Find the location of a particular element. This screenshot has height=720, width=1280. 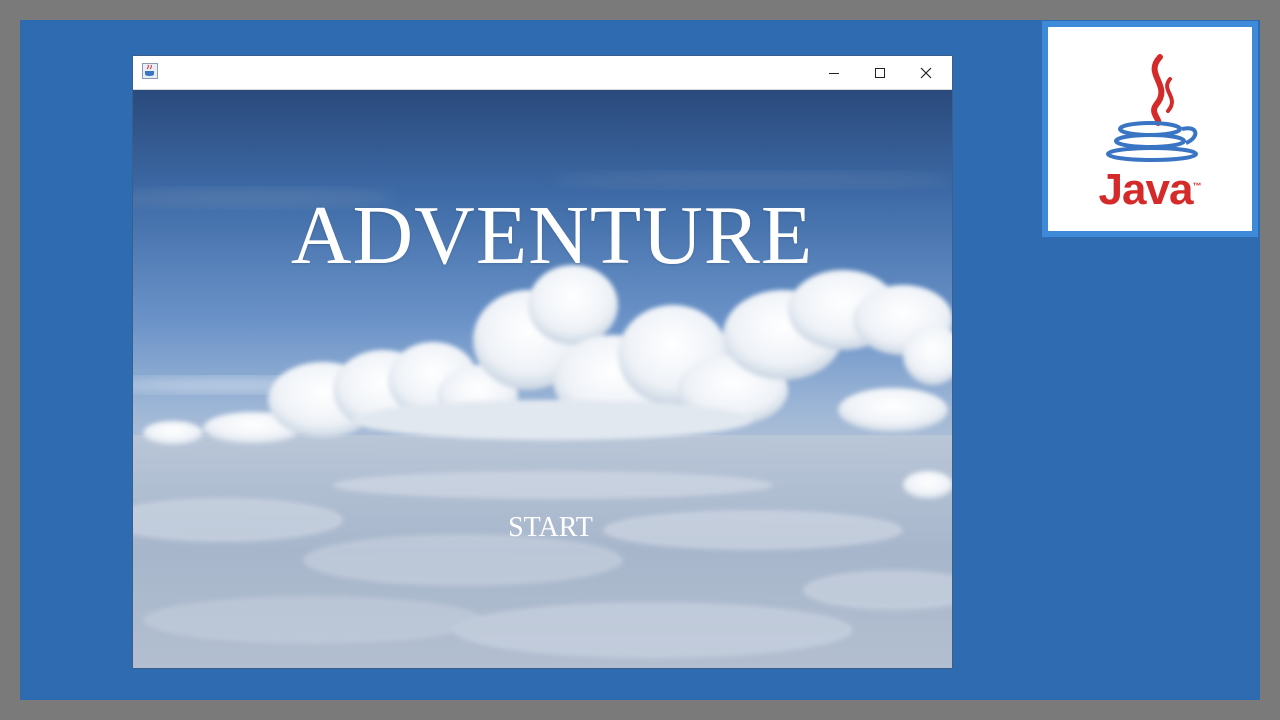

close-icon is located at coordinates (926, 72).